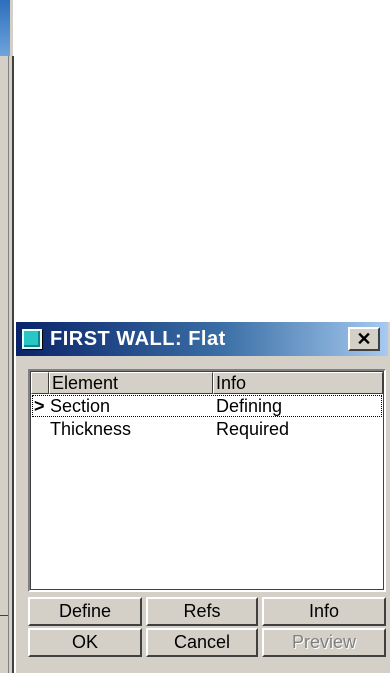 Image resolution: width=390 pixels, height=673 pixels. What do you see at coordinates (131, 383) in the screenshot?
I see `column-header-element: Element` at bounding box center [131, 383].